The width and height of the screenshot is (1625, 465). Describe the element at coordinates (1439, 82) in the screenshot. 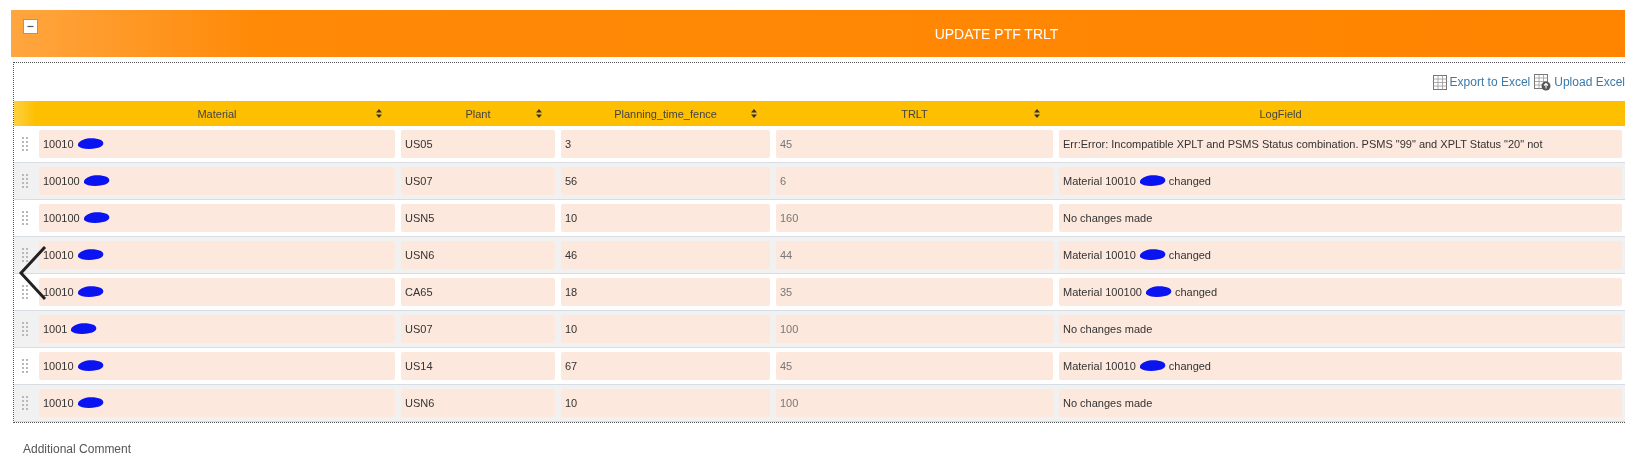

I see `spreadsheet-icon` at that location.